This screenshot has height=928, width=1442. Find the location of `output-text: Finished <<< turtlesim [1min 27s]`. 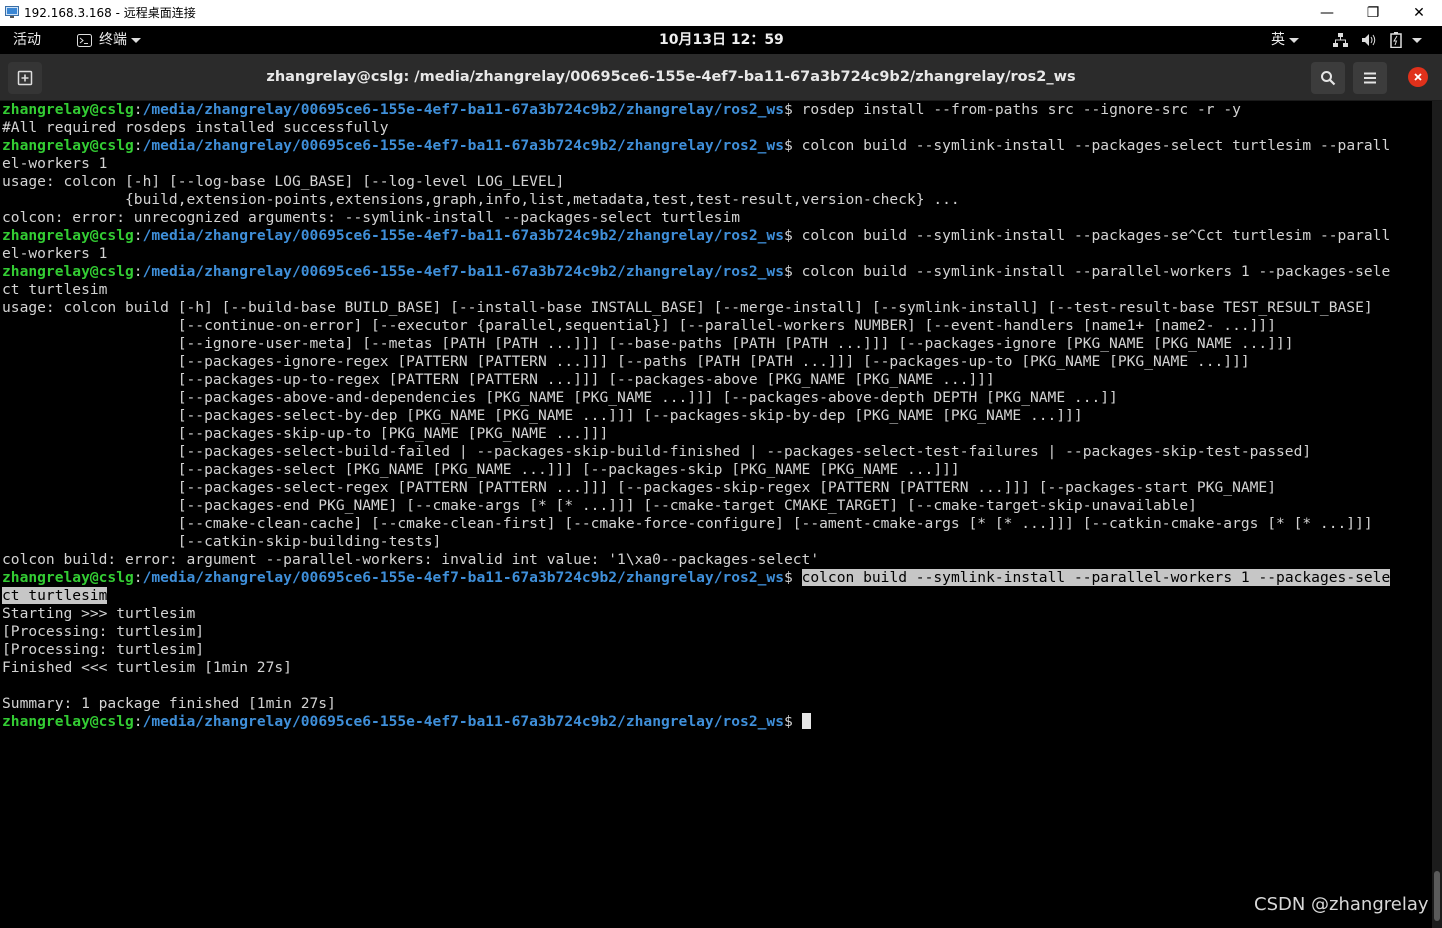

output-text: Finished <<< turtlesim [1min 27s] is located at coordinates (147, 667).